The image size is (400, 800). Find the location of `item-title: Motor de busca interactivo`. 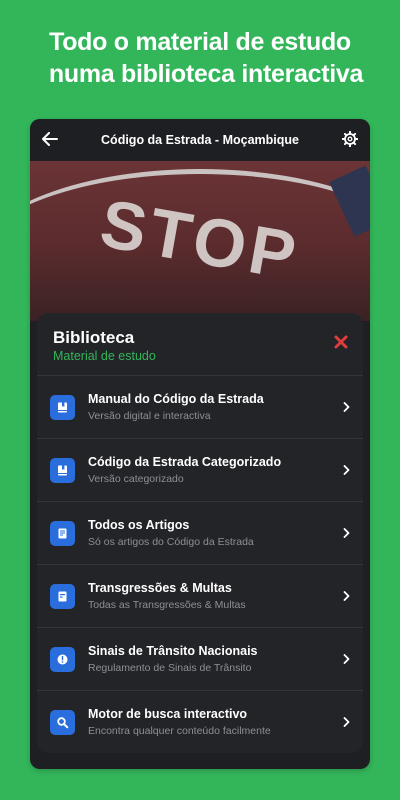

item-title: Motor de busca interactivo is located at coordinates (168, 714).